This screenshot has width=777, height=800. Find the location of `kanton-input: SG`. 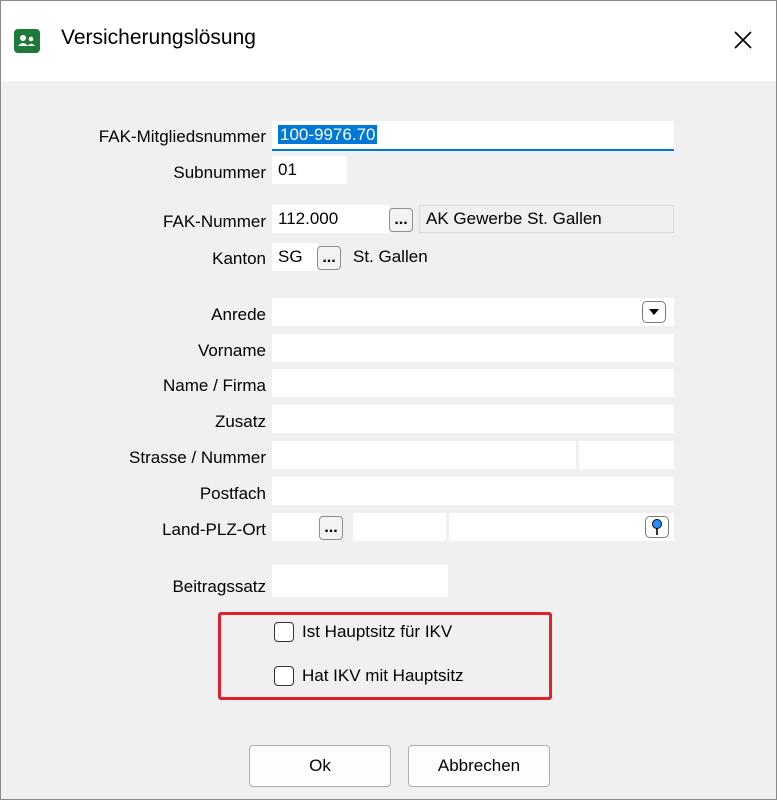

kanton-input: SG is located at coordinates (295, 257).